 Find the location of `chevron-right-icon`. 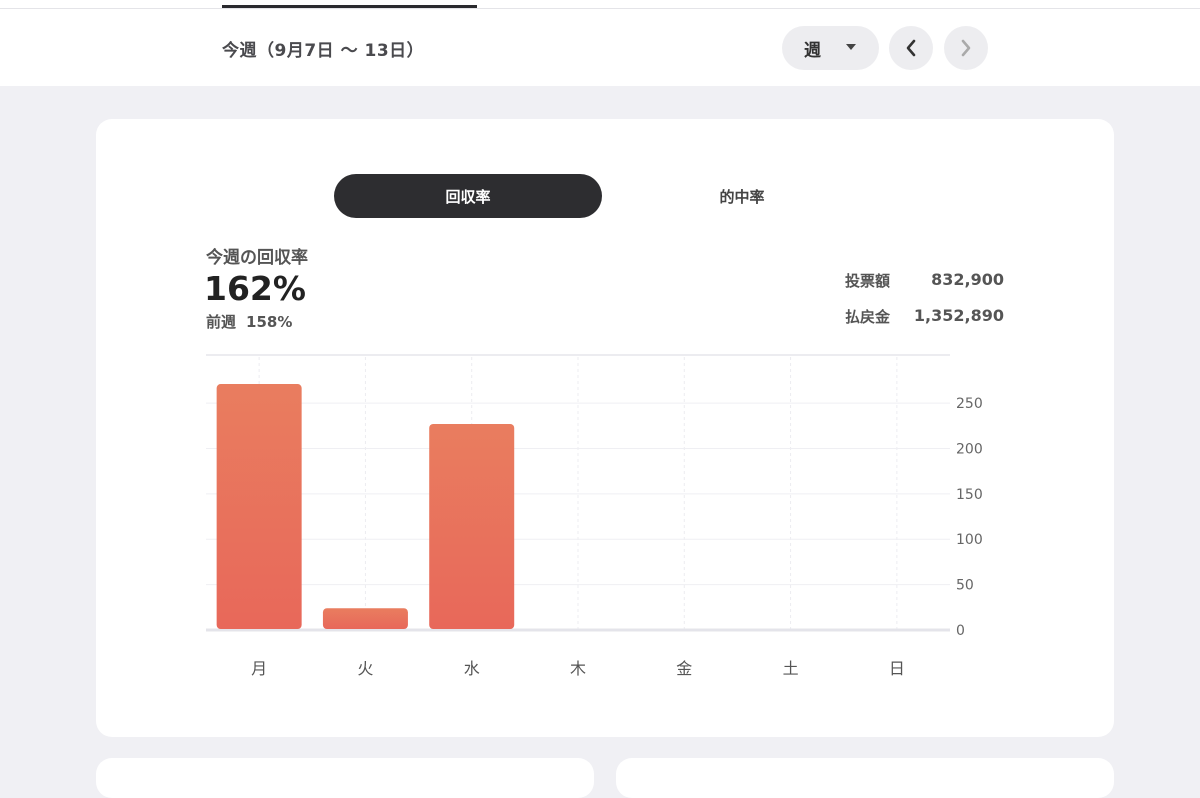

chevron-right-icon is located at coordinates (966, 48).